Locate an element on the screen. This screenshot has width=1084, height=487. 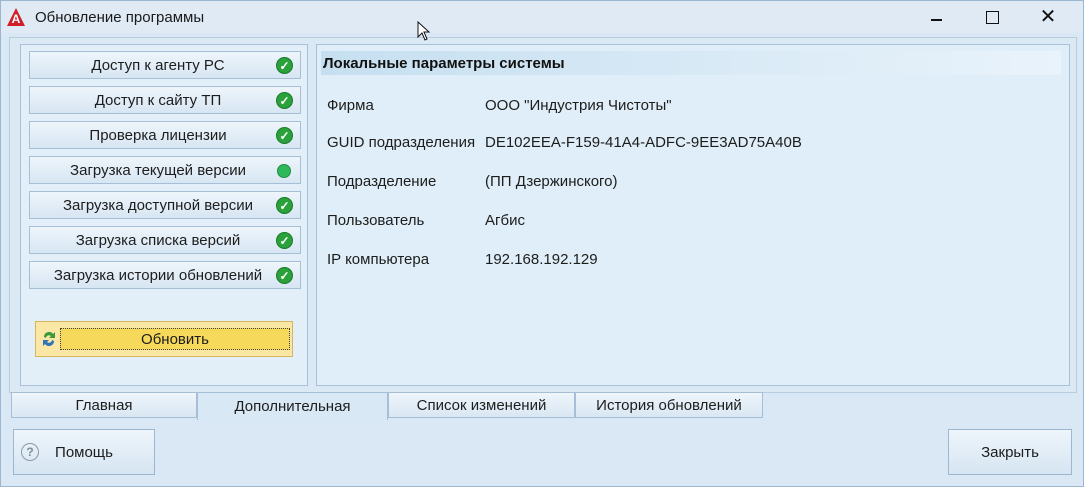
status-item-agent-access: Доступ к агенту РС ✓ is located at coordinates (165, 65).